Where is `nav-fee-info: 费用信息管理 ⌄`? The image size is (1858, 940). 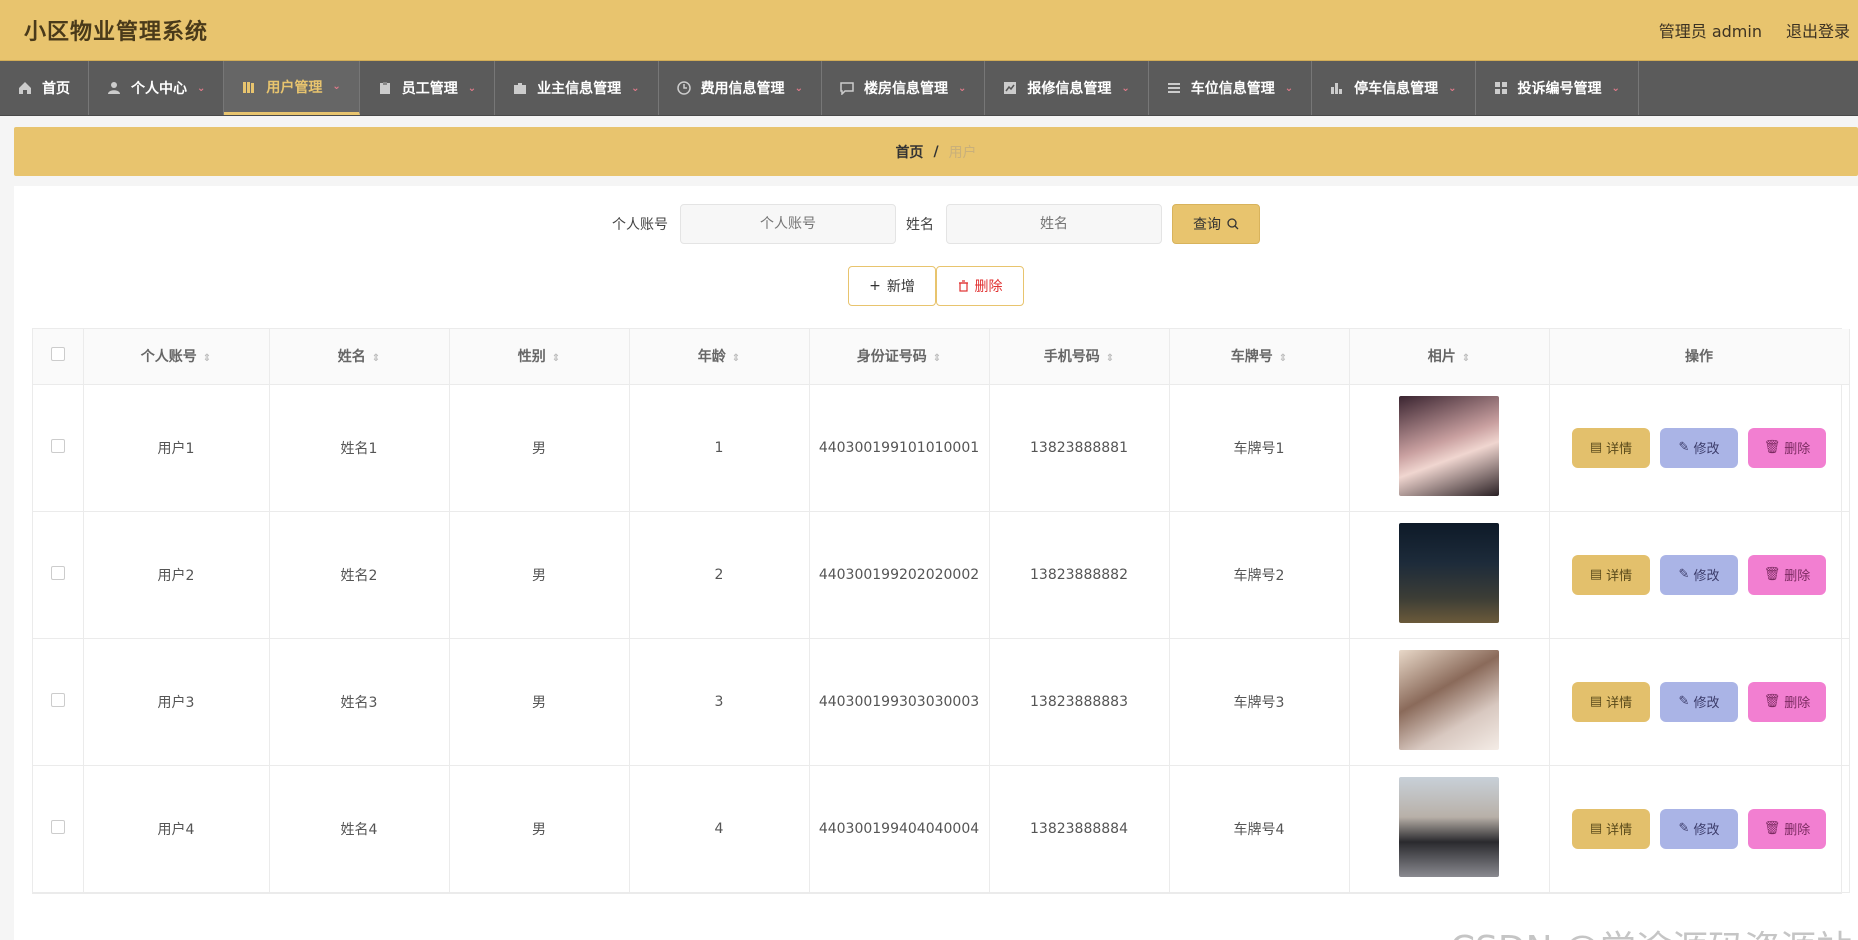
nav-fee-info: 费用信息管理 ⌄ is located at coordinates (740, 88).